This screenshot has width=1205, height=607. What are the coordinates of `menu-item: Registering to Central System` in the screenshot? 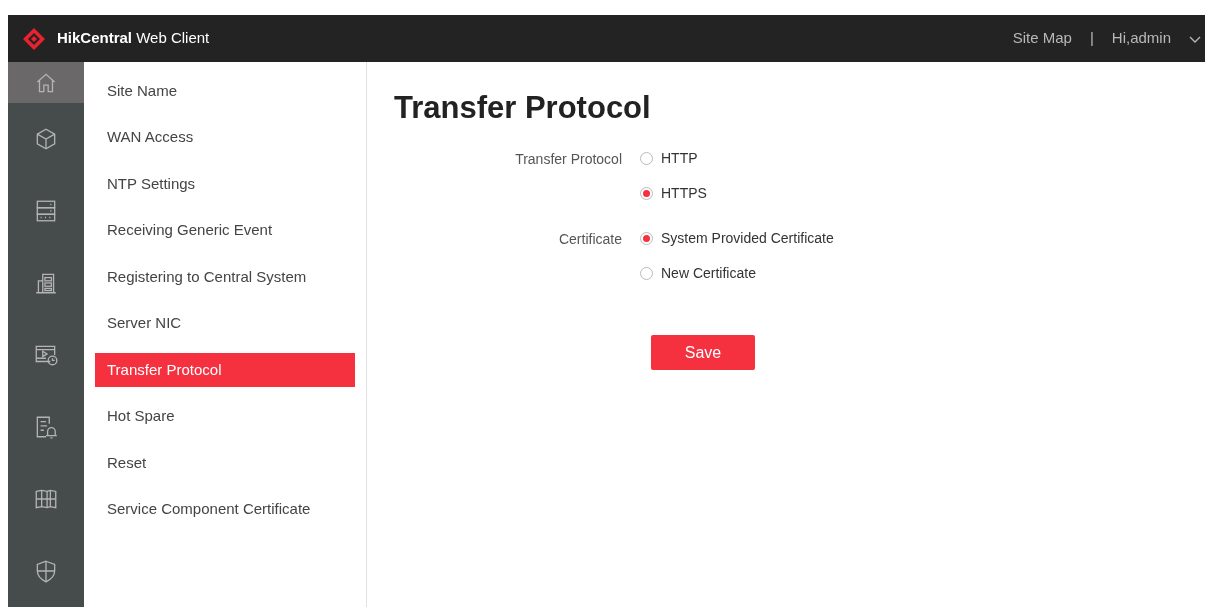 It's located at (225, 277).